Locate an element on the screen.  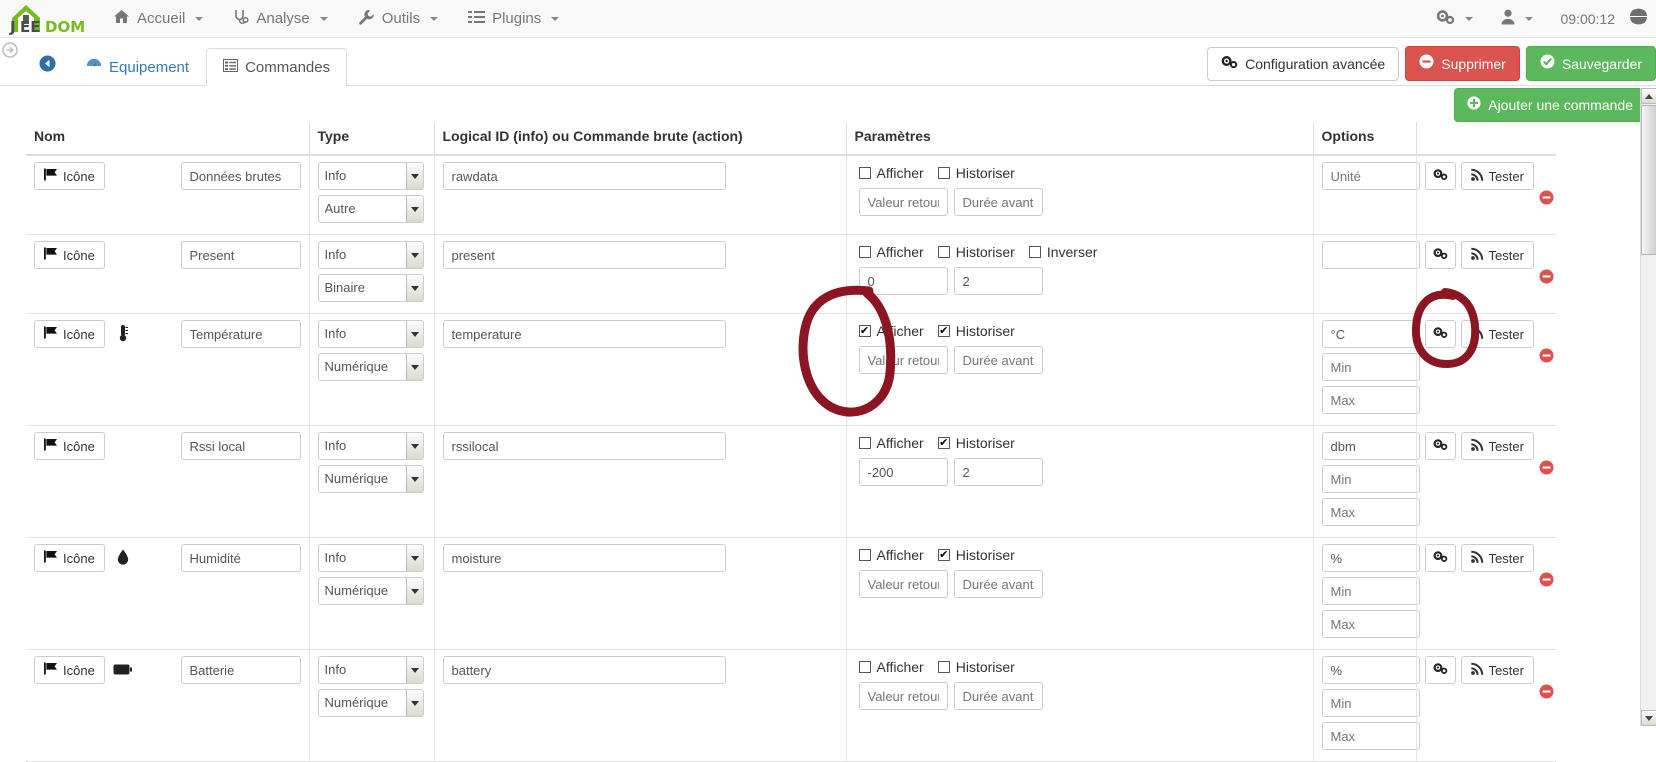
nav-item-plugins: Plugins is located at coordinates (513, 19).